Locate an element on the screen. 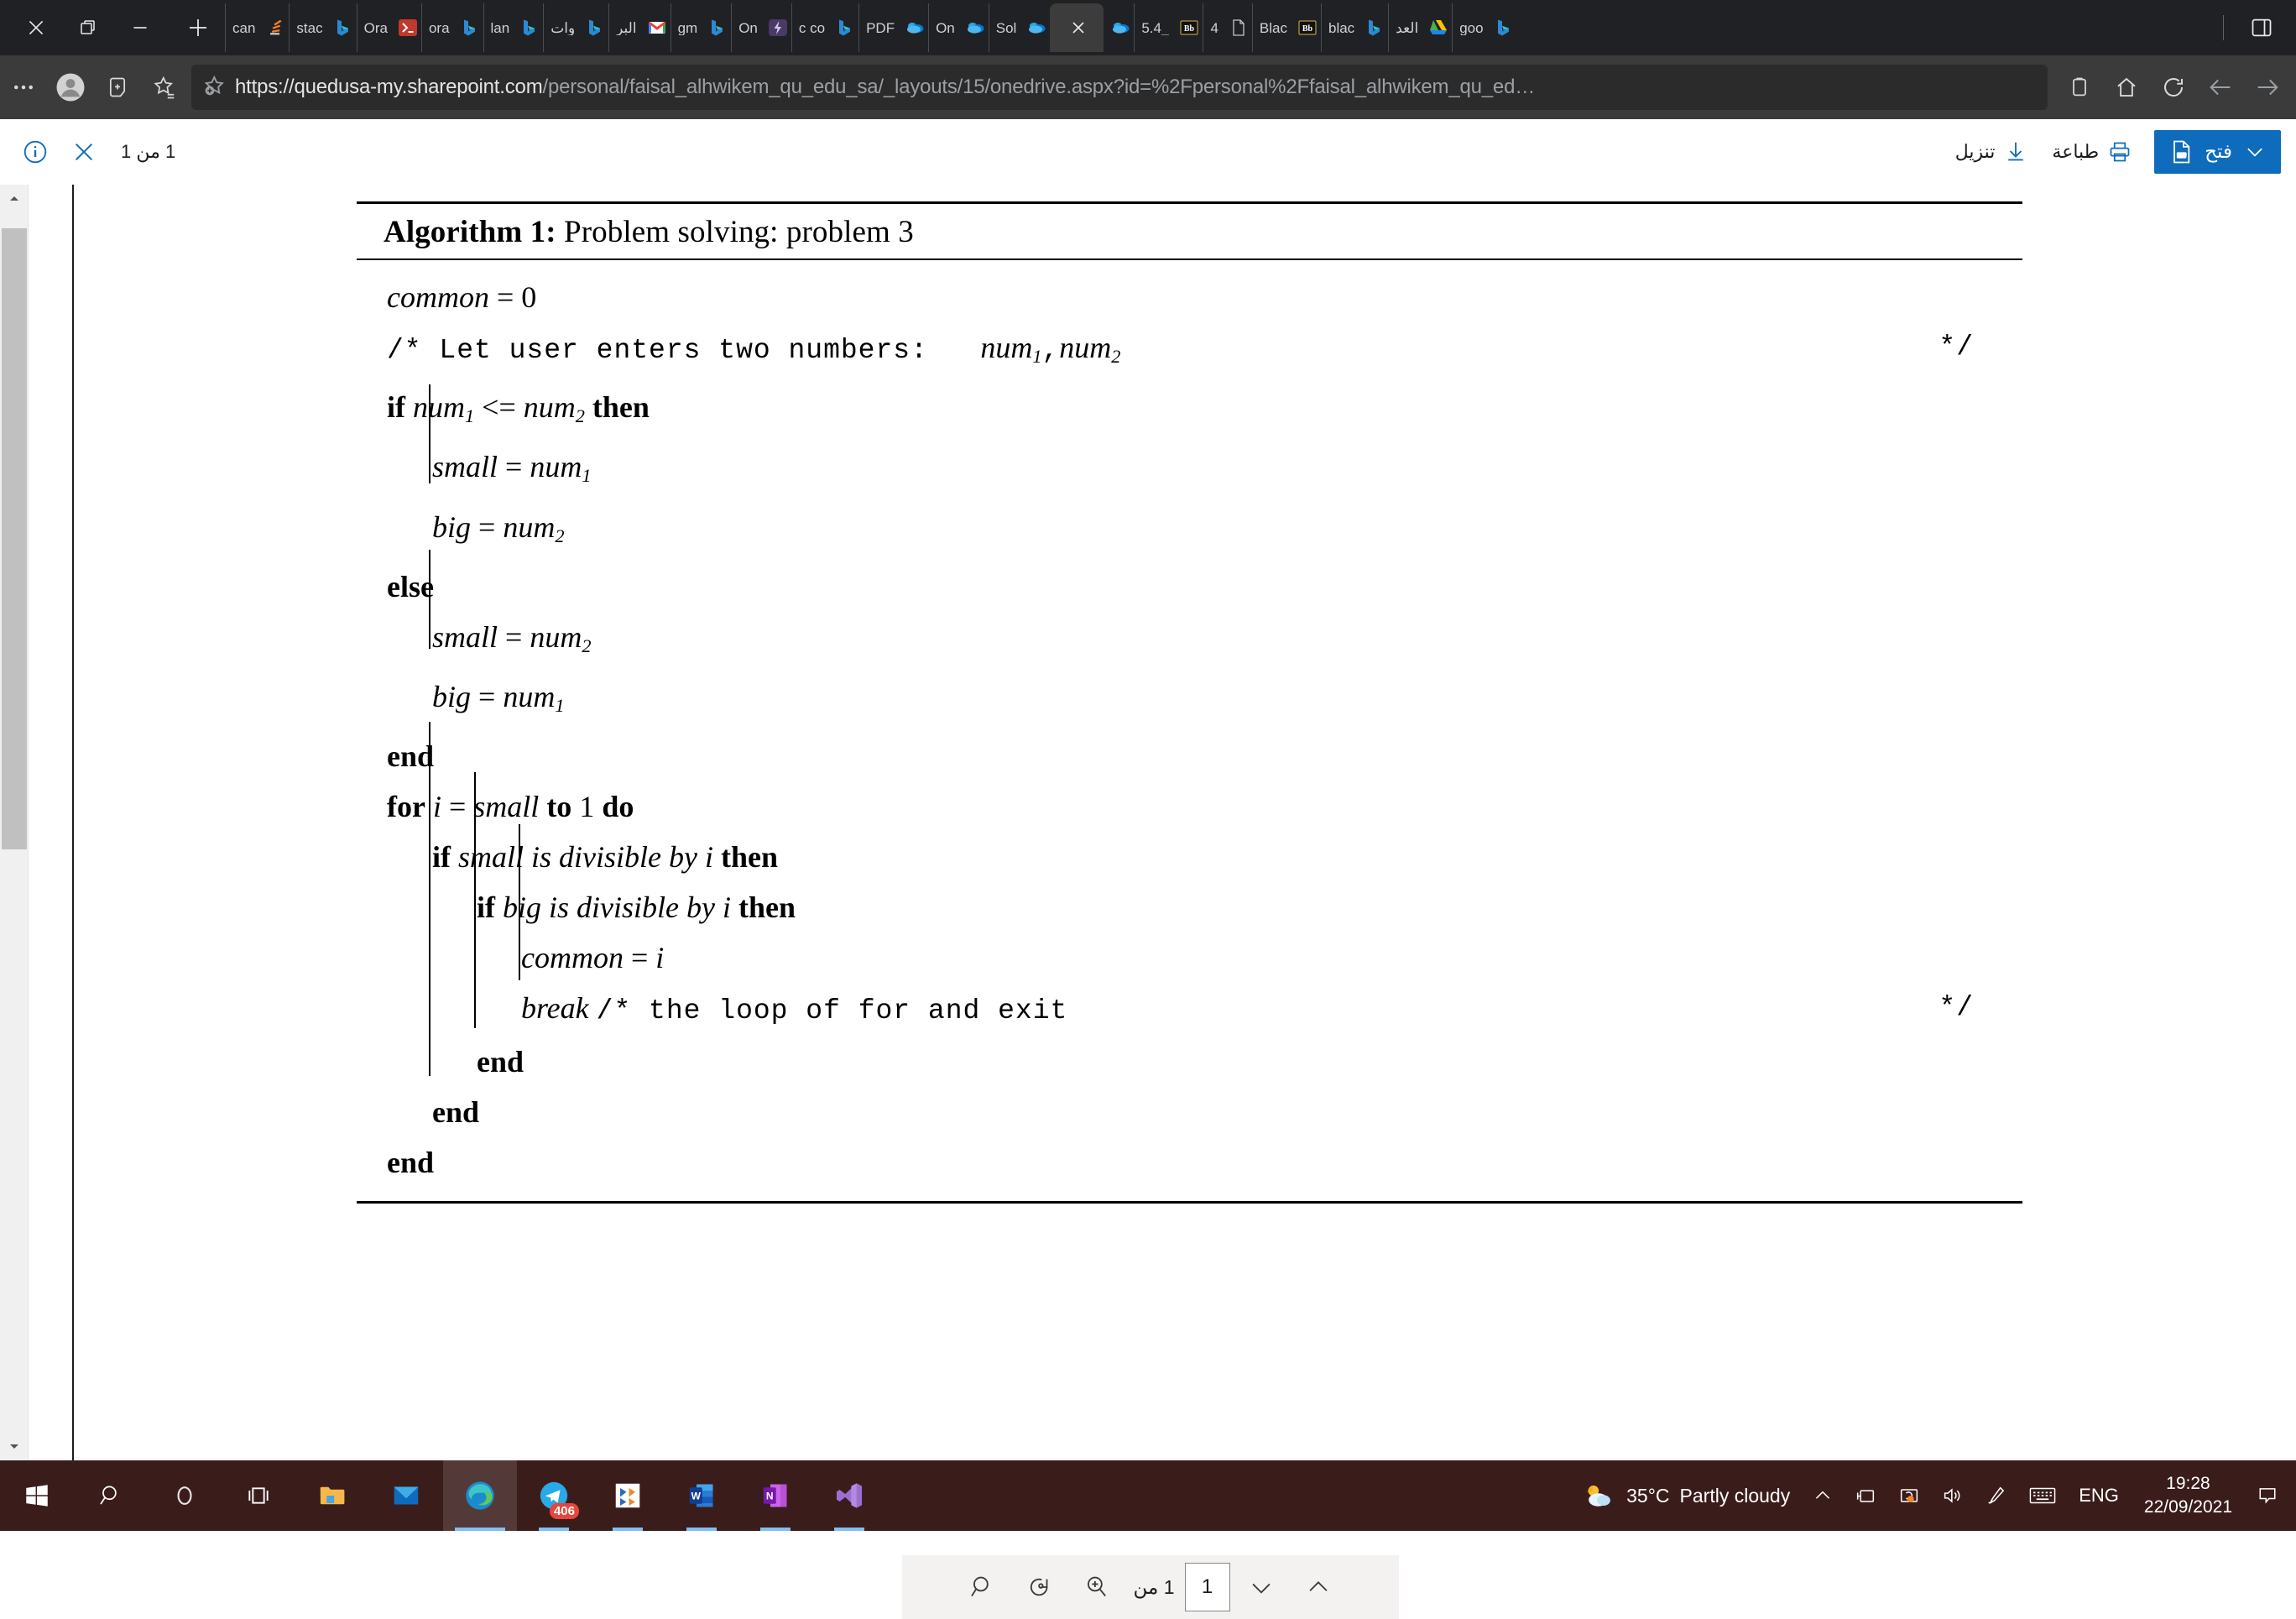 This screenshot has height=1619, width=2296. page-number-input: 1 is located at coordinates (1207, 1587).